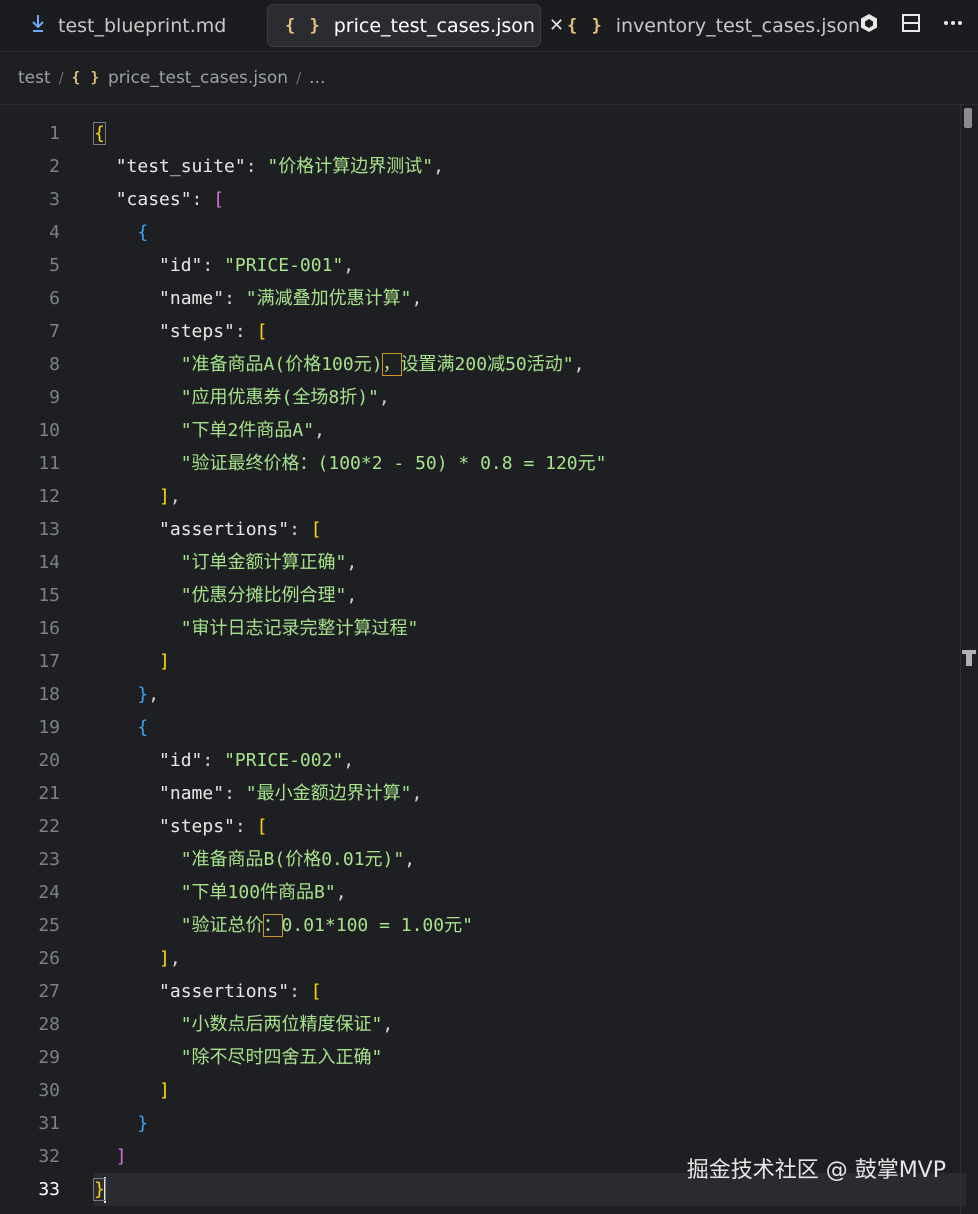 This screenshot has height=1214, width=978. I want to click on code-line: "cases": [, so click(170, 199).